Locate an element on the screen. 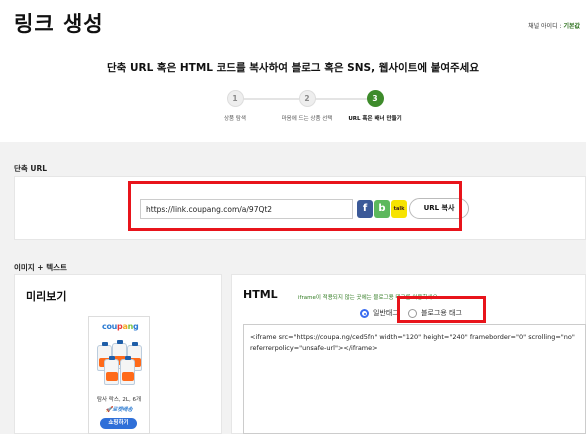 The height and width of the screenshot is (434, 586). step-3: 3 URL 혹은 배너 만들기 is located at coordinates (375, 106).